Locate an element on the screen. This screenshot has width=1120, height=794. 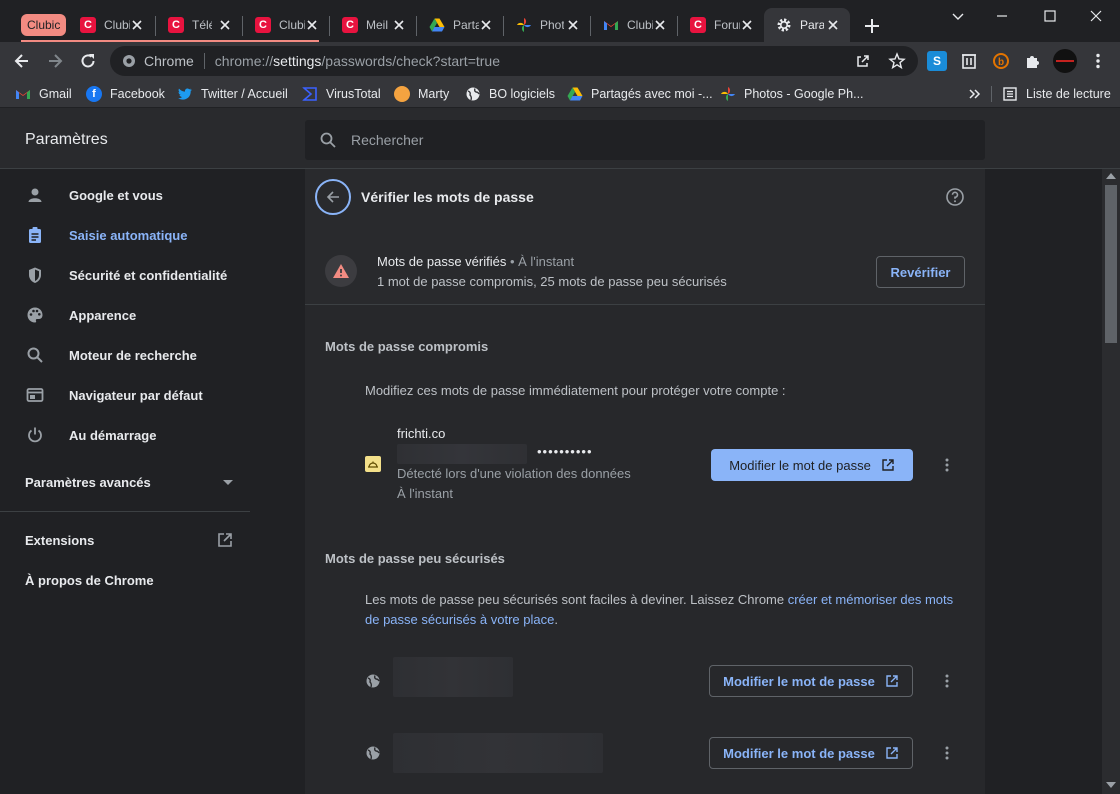
sidebar-item-startup: Au démarrage is located at coordinates (128, 435).